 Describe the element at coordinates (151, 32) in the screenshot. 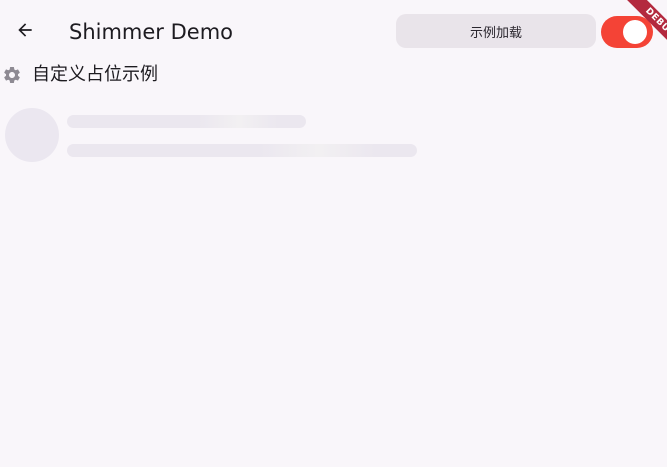

I see `page-title: Shimmer Demo` at that location.